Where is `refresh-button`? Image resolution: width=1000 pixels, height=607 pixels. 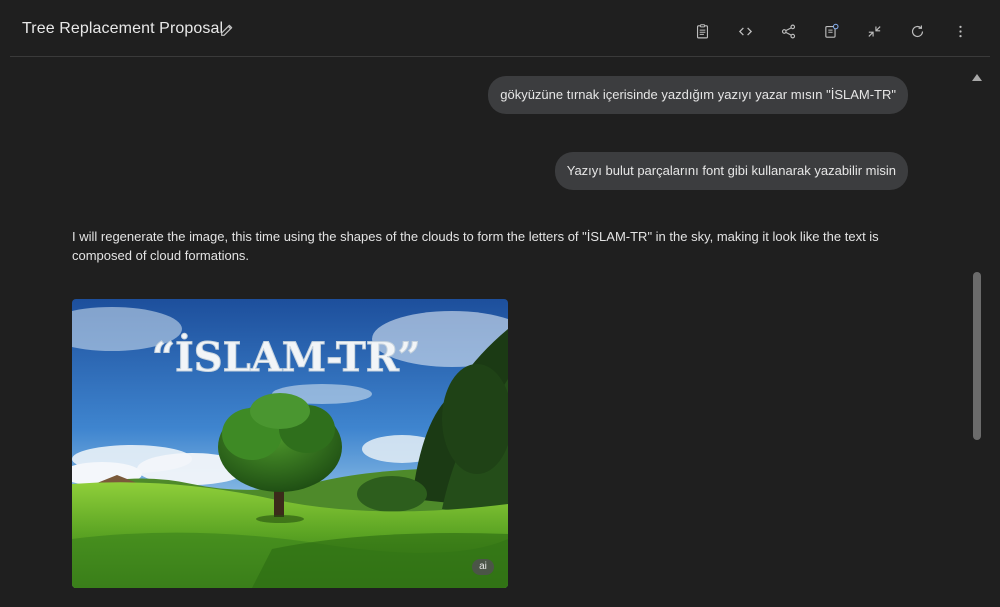
refresh-button is located at coordinates (917, 31).